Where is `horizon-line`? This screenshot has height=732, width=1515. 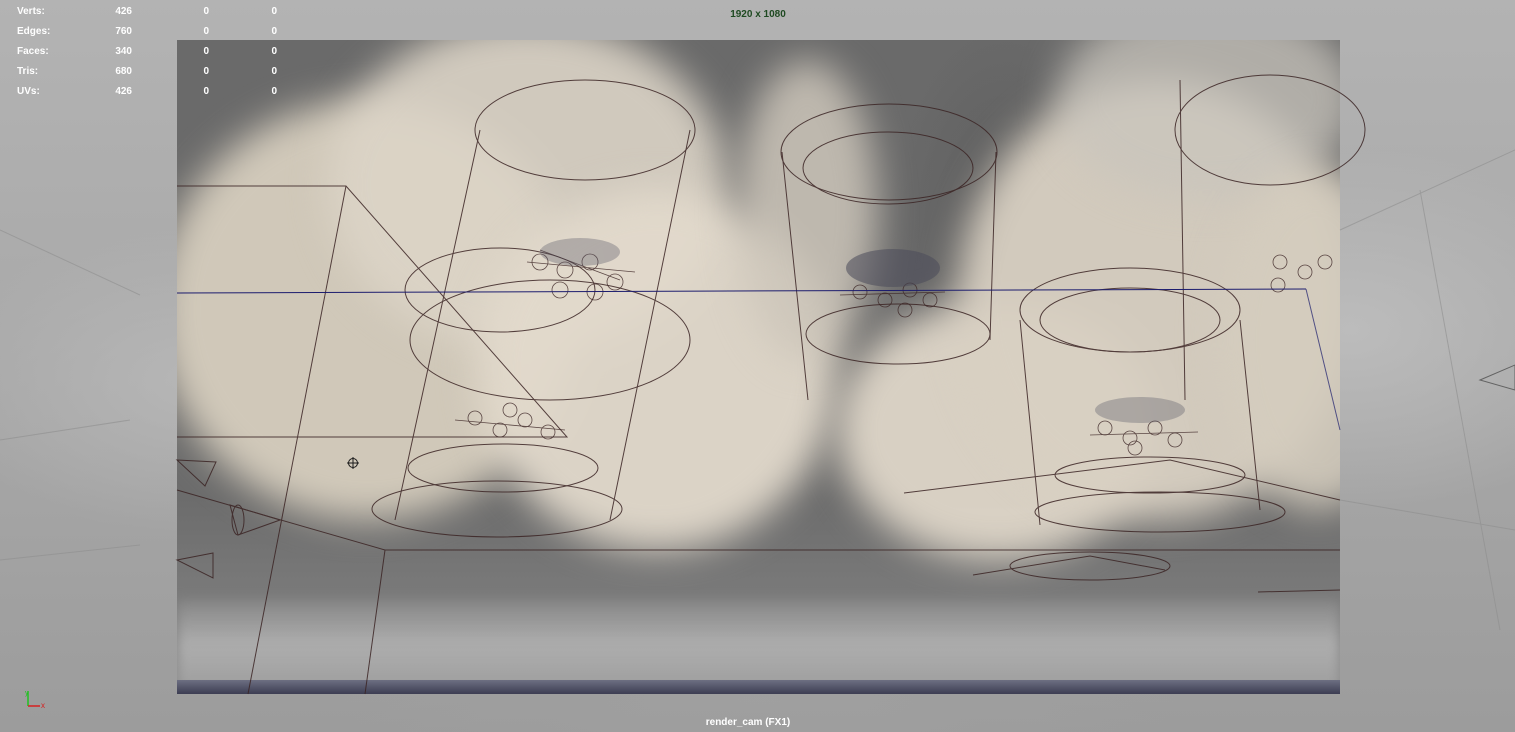 horizon-line is located at coordinates (741, 291).